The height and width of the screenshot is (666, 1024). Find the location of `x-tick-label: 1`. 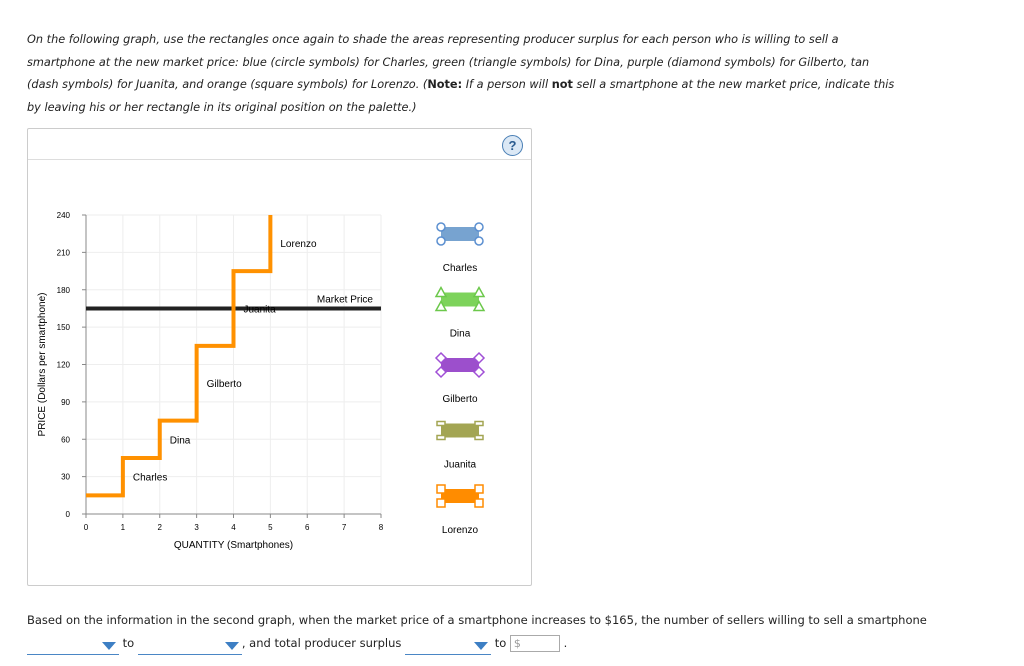

x-tick-label: 1 is located at coordinates (123, 527).